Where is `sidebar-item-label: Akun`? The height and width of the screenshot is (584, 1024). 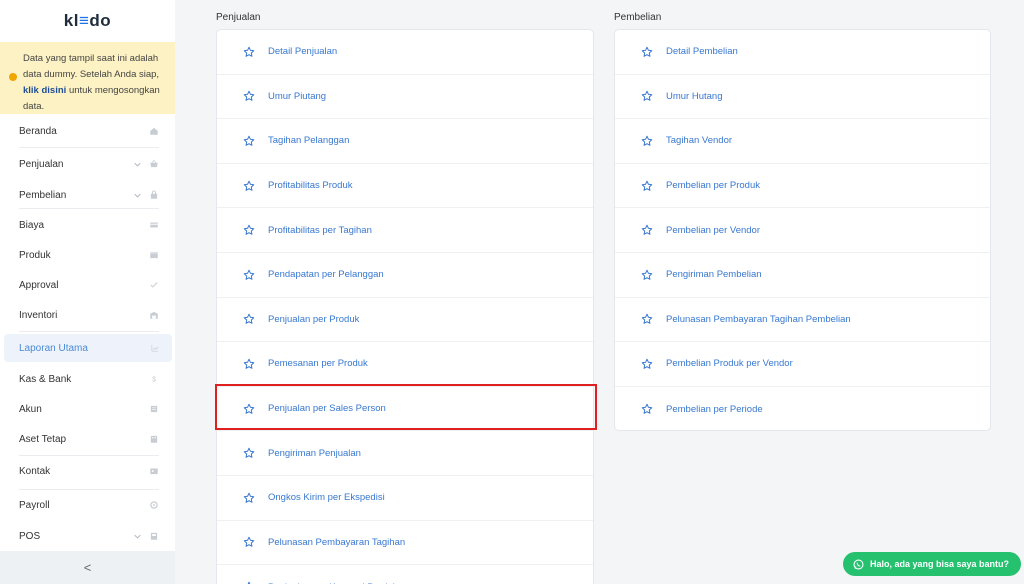
sidebar-item-label: Akun is located at coordinates (30, 409).